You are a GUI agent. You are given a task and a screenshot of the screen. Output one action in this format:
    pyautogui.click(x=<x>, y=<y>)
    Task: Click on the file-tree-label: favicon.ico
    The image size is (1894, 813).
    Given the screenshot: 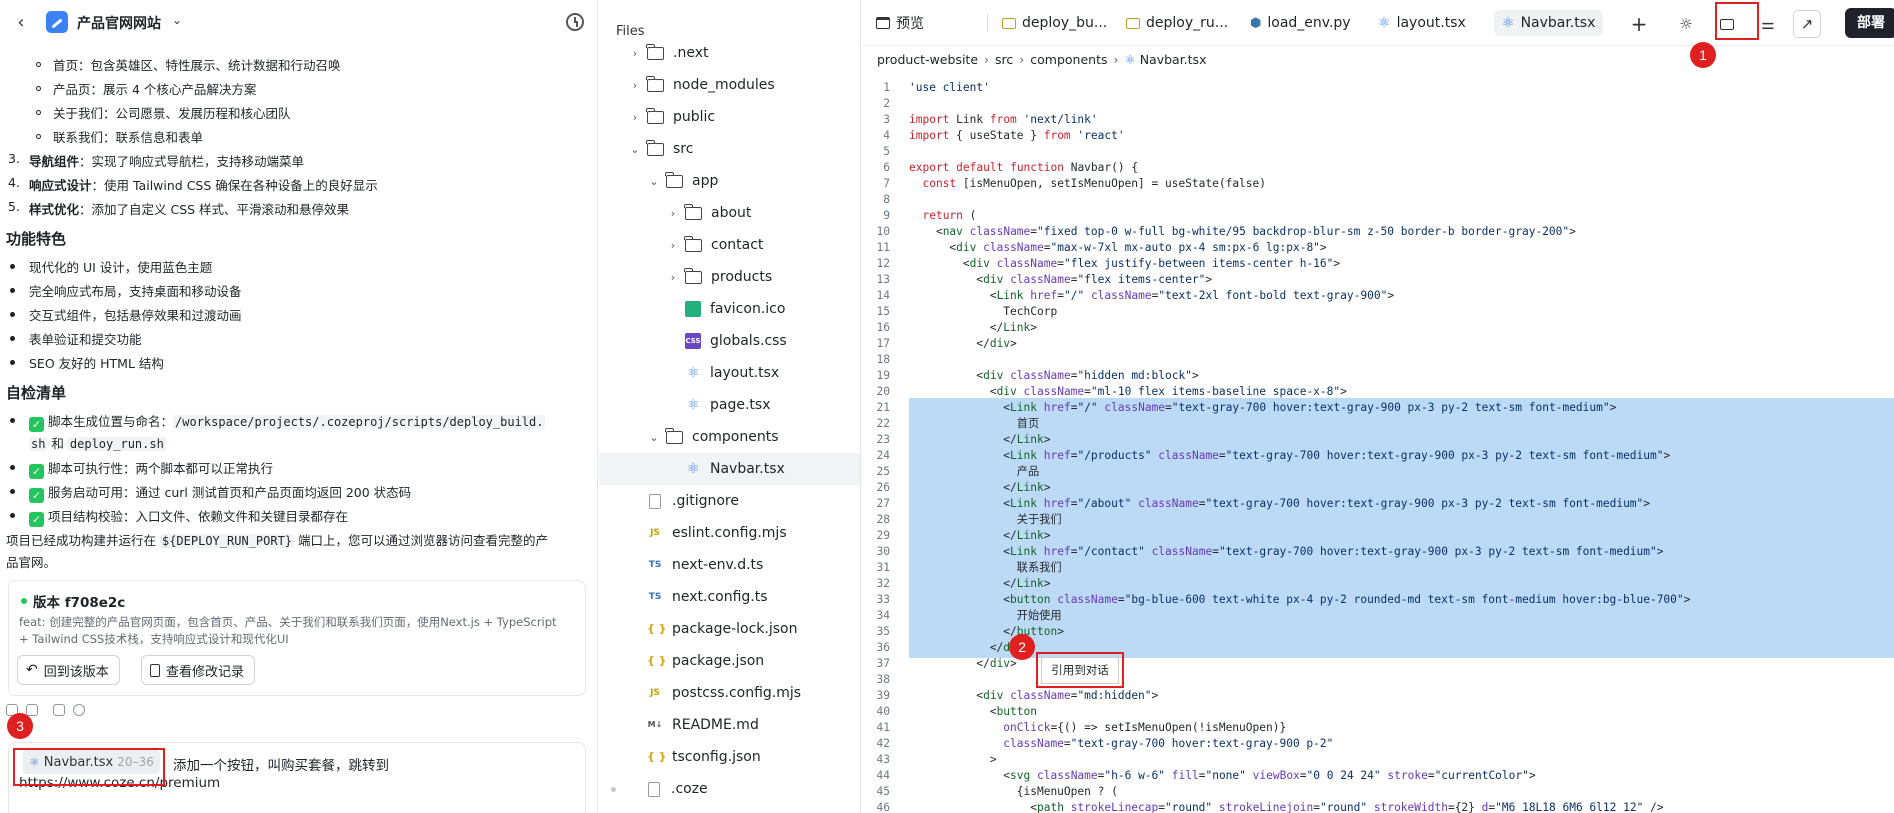 What is the action you would take?
    pyautogui.click(x=748, y=309)
    